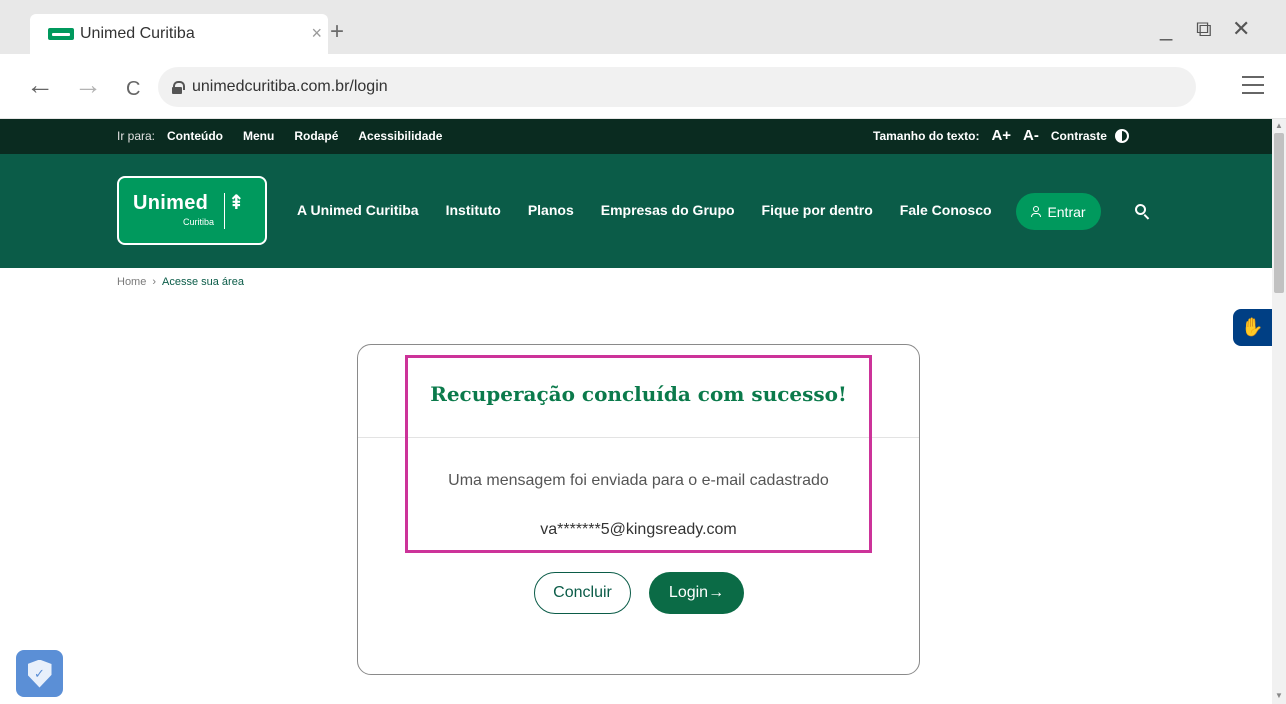 The image size is (1286, 704). I want to click on search-icon, so click(1143, 212).